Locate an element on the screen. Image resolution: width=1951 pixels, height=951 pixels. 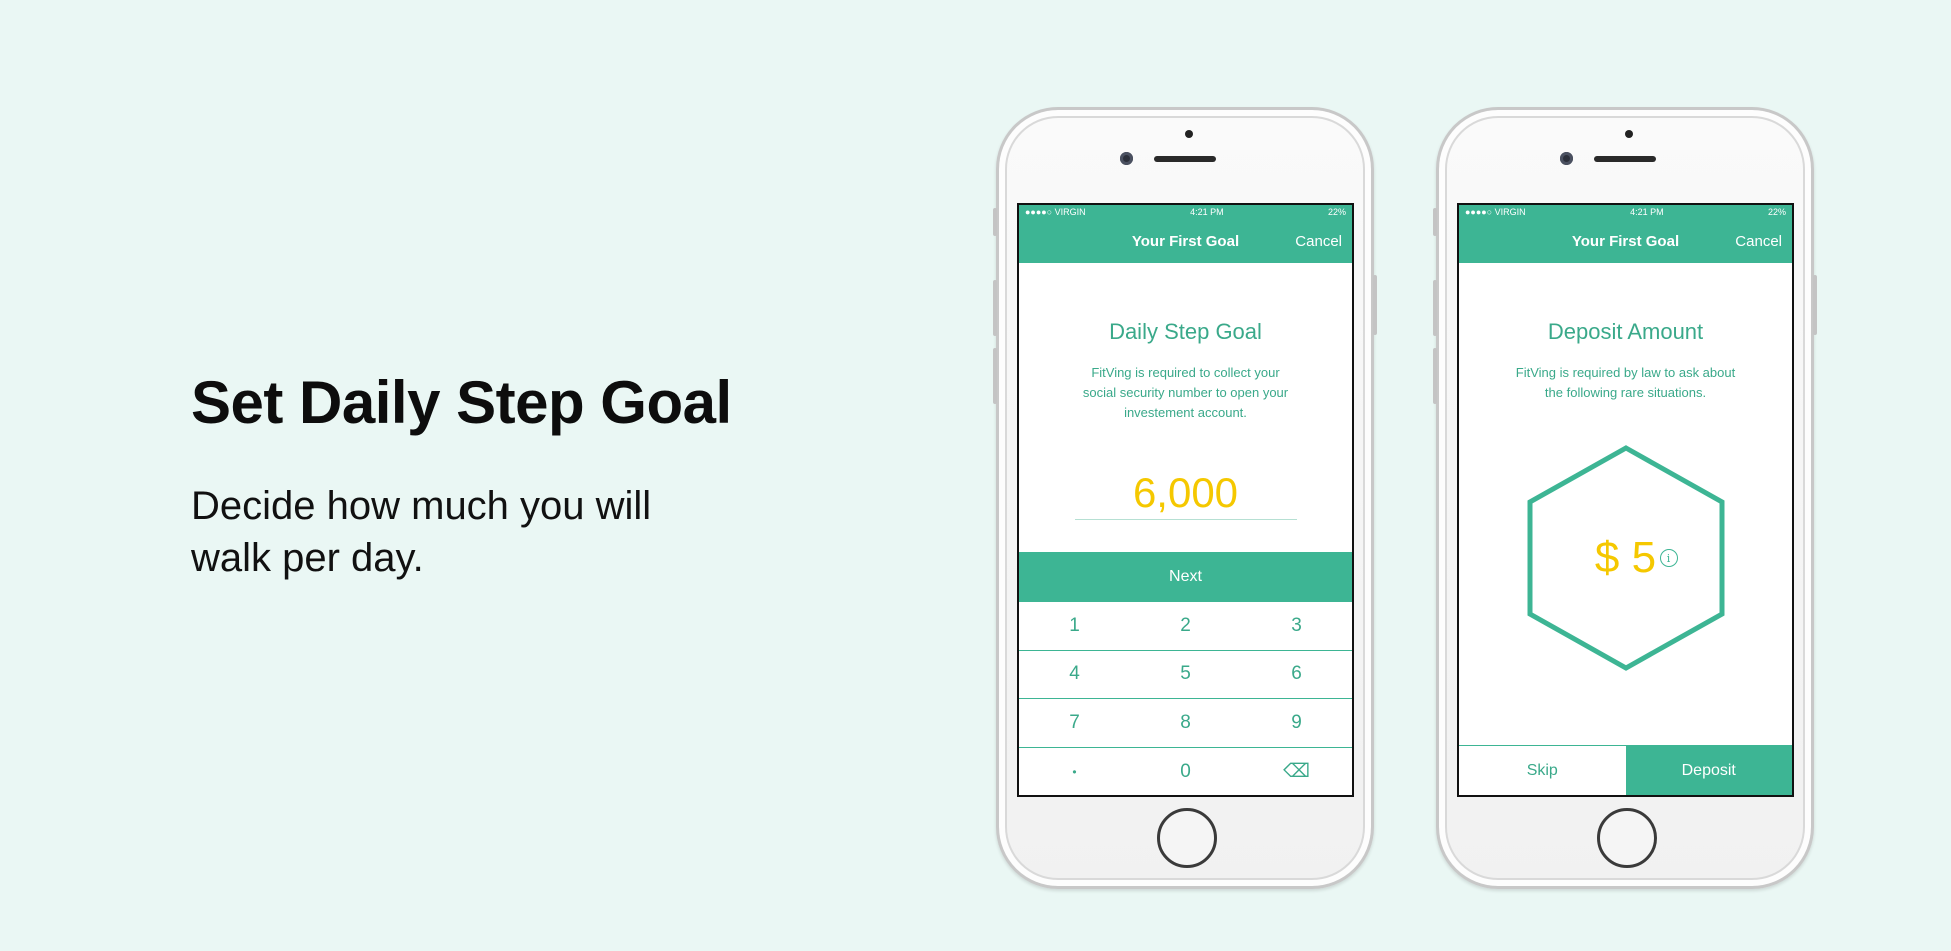
page-title: Set Daily Step Goal is located at coordinates (461, 402).